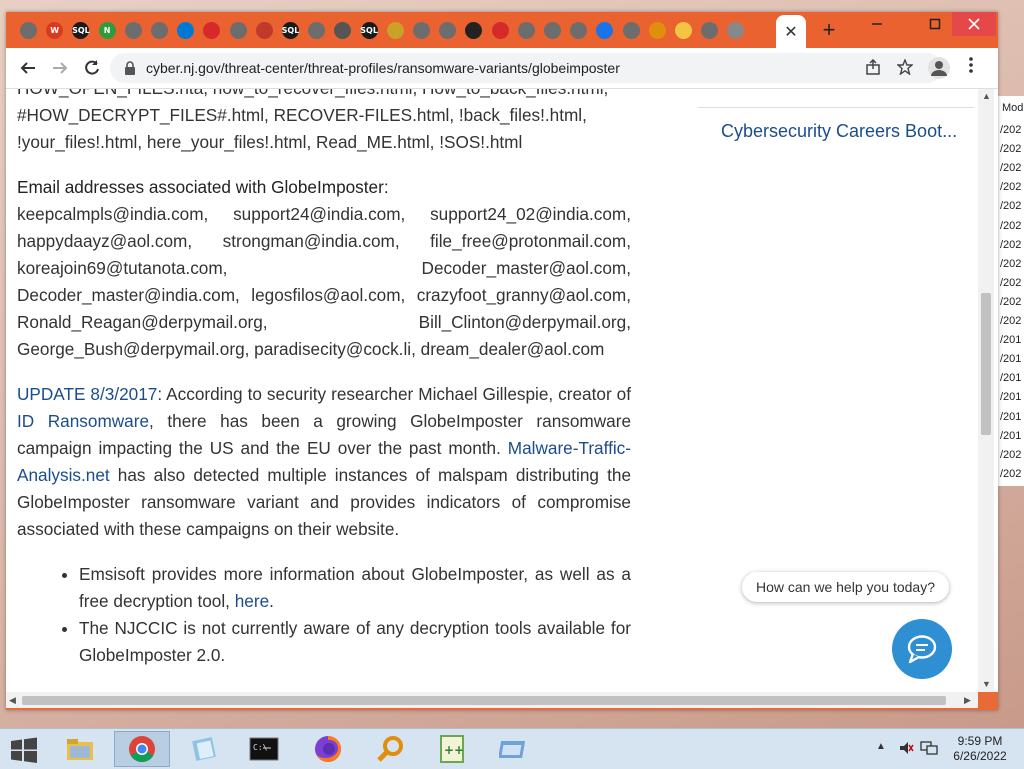 This screenshot has width=1024, height=769. What do you see at coordinates (845, 587) in the screenshot?
I see `chat-prompt-bubble: How can we help you today?` at bounding box center [845, 587].